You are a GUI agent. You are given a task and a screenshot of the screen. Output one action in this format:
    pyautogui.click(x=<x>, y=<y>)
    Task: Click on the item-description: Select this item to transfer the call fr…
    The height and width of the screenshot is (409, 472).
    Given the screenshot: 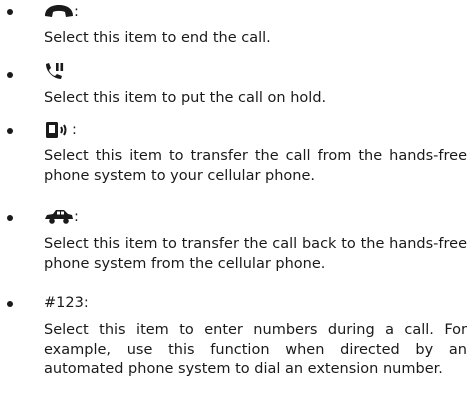 What is the action you would take?
    pyautogui.click(x=255, y=166)
    